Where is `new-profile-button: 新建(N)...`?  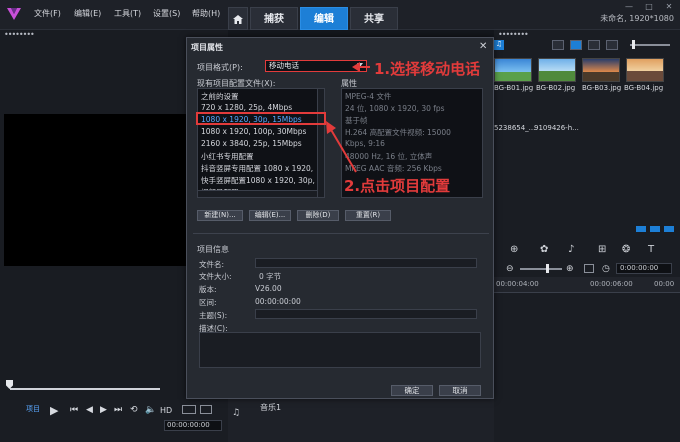 new-profile-button: 新建(N)... is located at coordinates (220, 215).